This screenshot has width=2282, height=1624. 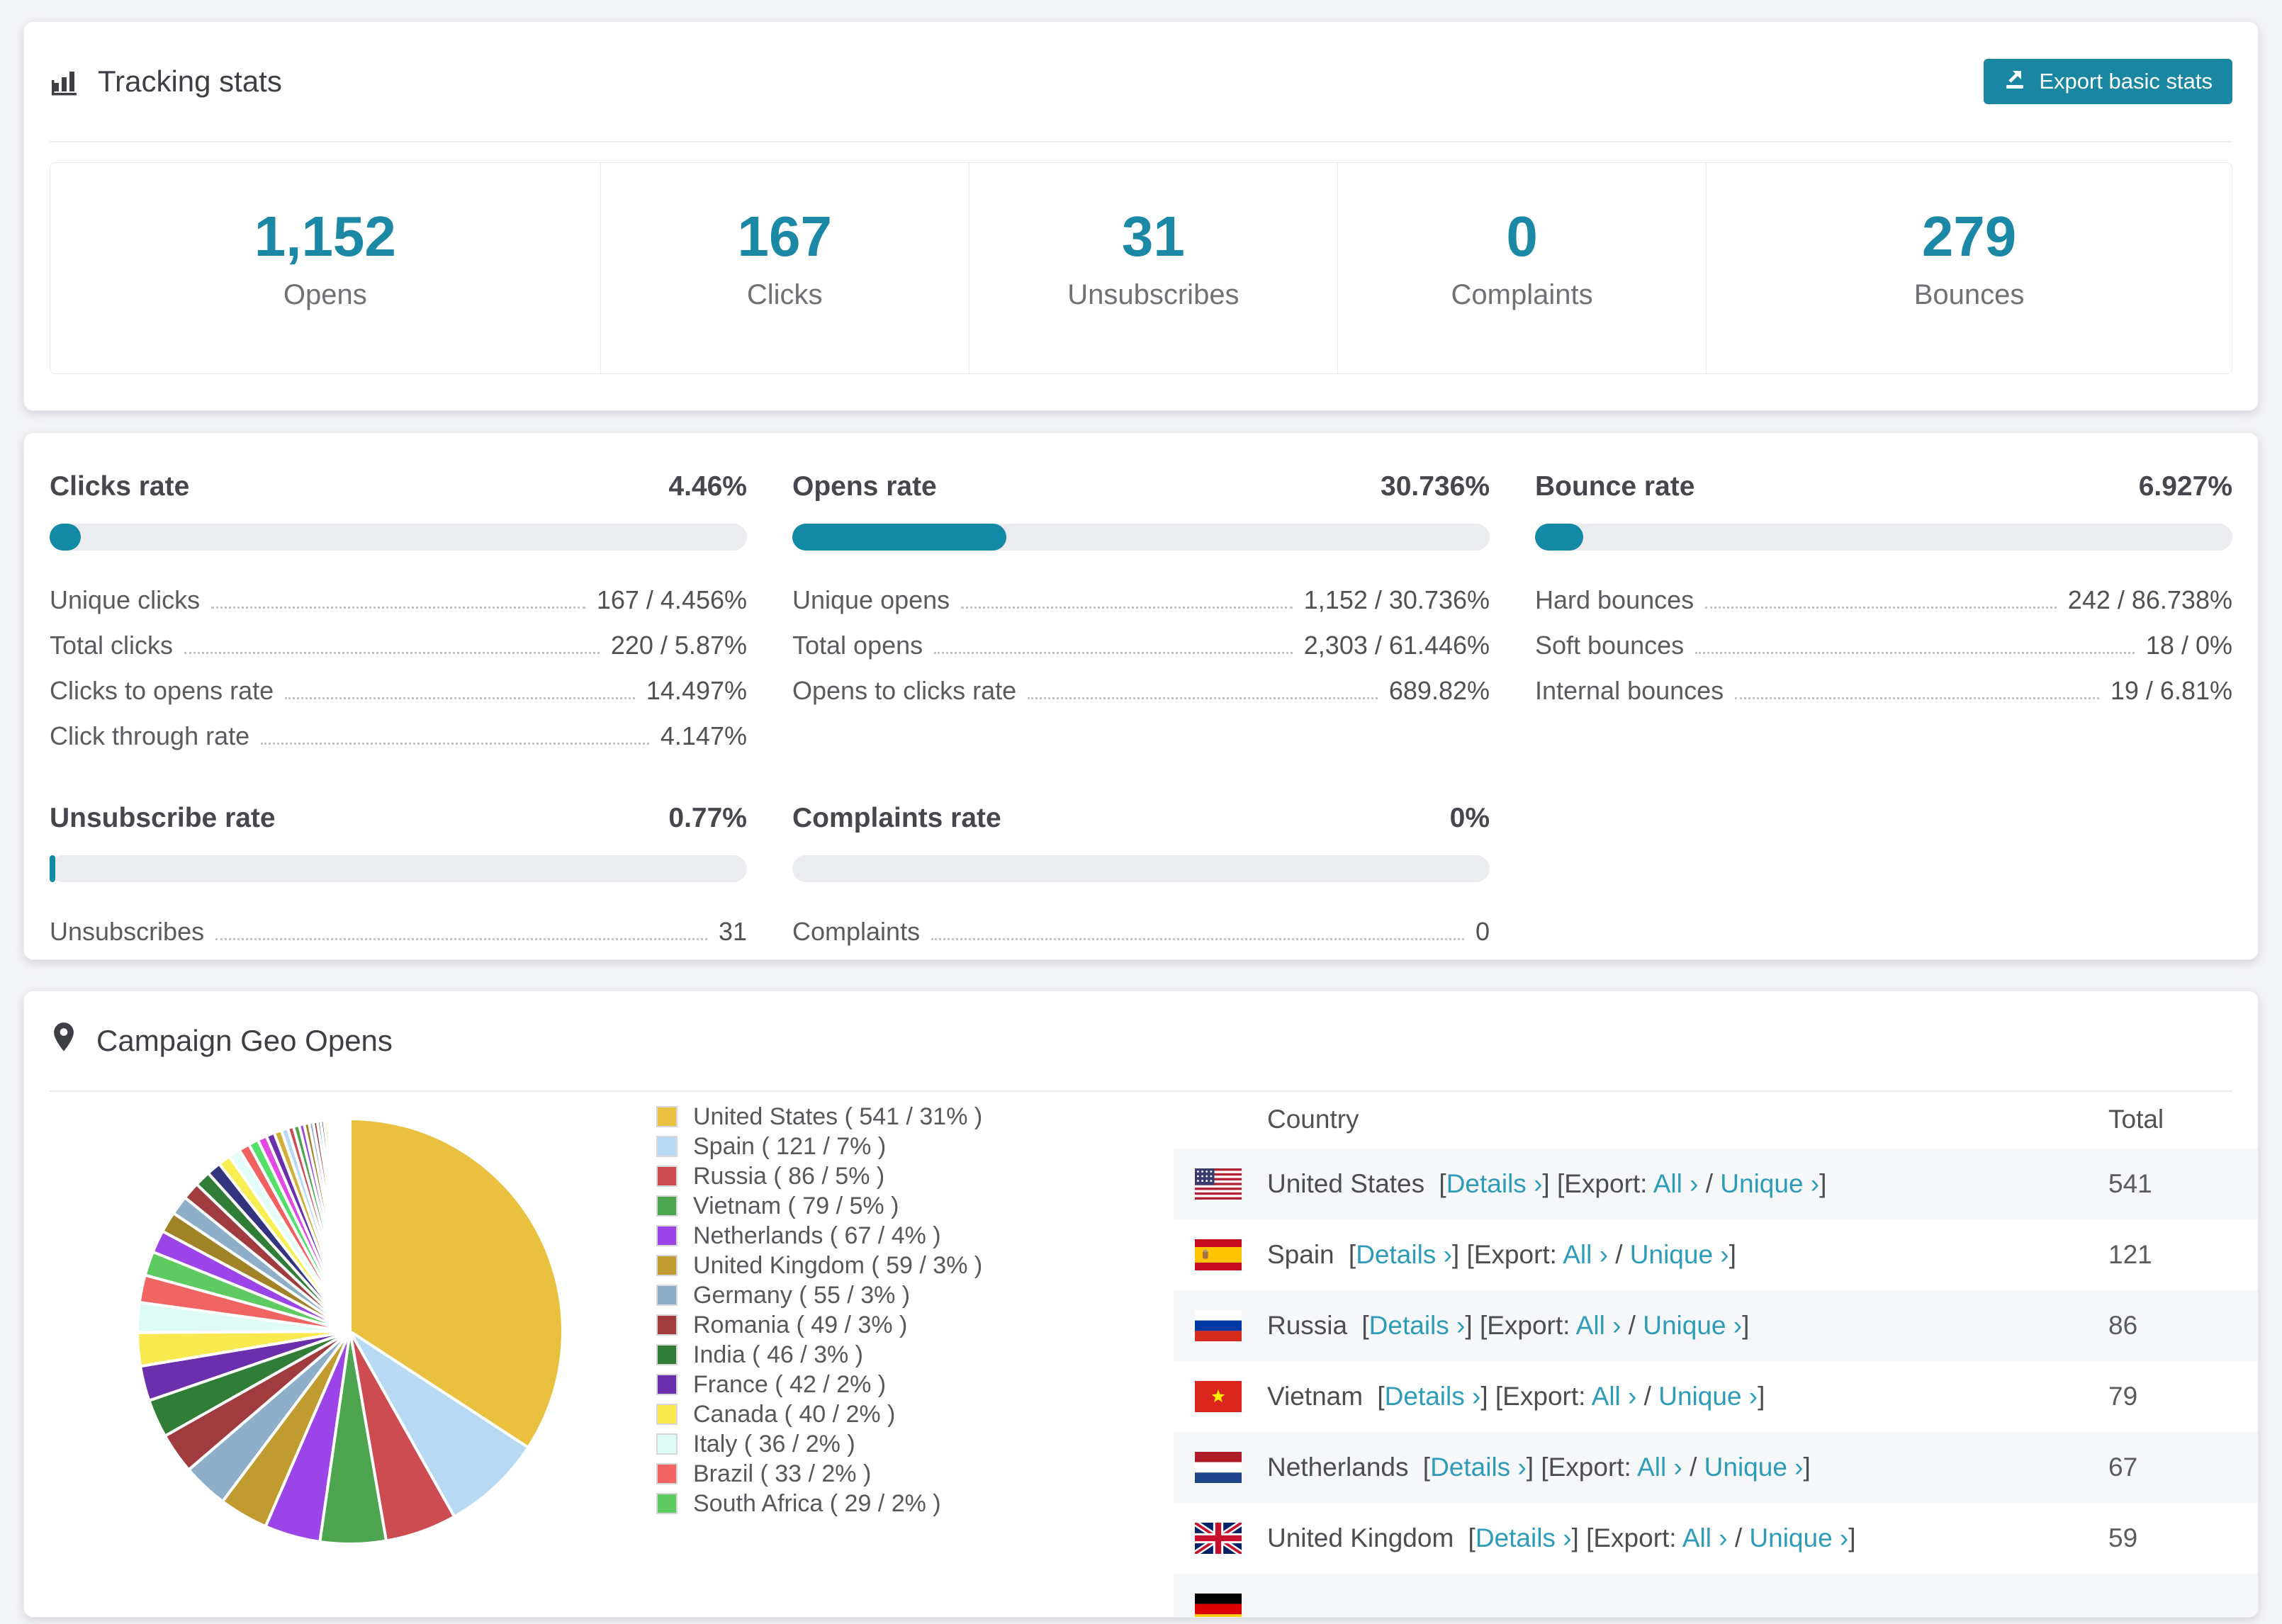 I want to click on legend-item: Romania ( 49 / 3% ), so click(x=819, y=1325).